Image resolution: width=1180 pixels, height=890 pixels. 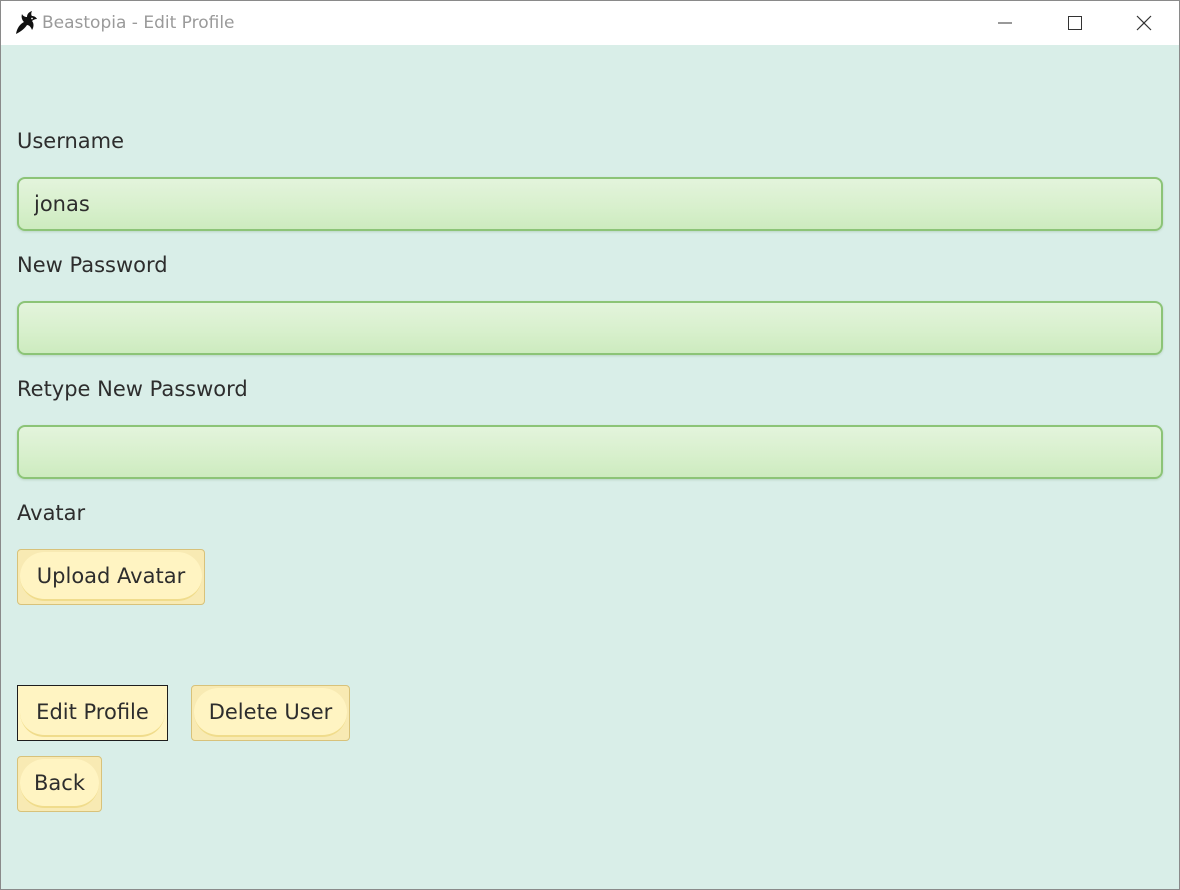 I want to click on new-password-label: New Password, so click(x=92, y=265).